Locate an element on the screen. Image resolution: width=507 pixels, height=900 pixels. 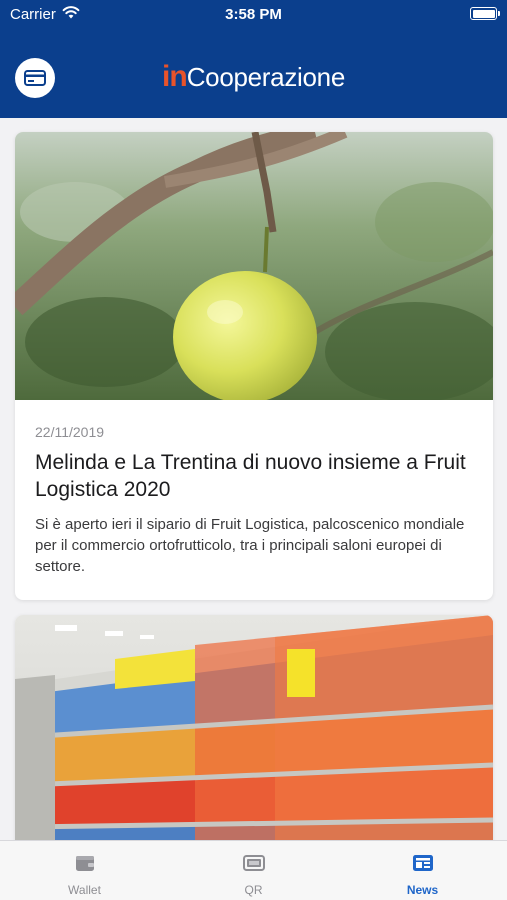
tab-wallet-label: Wallet is located at coordinates (84, 890).